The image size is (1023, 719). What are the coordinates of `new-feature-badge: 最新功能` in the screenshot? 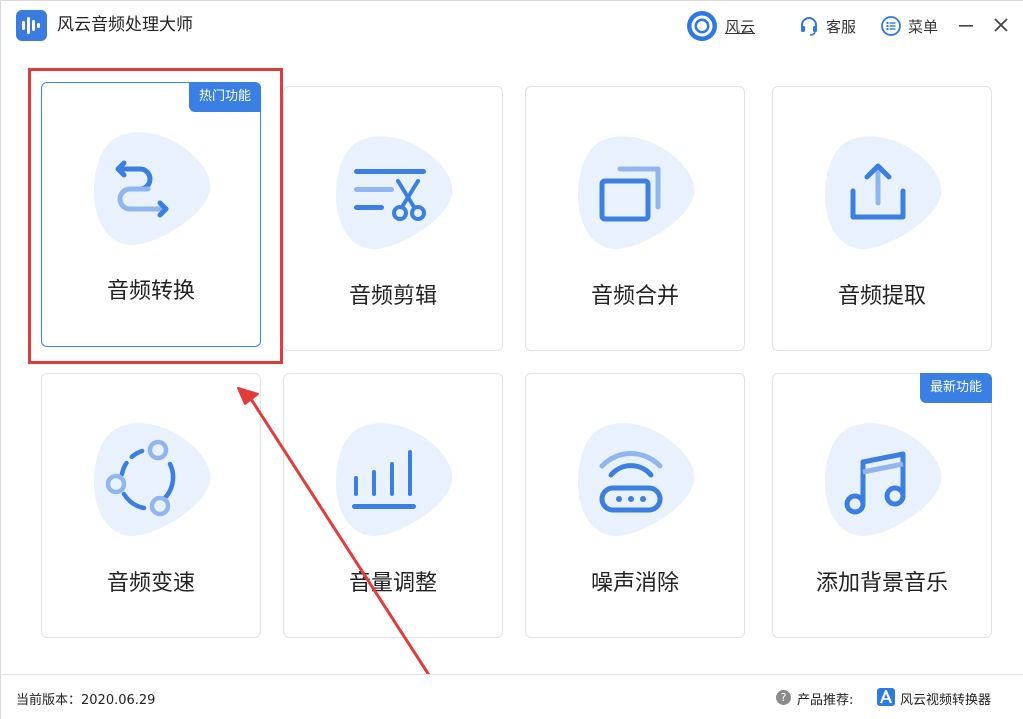 It's located at (955, 388).